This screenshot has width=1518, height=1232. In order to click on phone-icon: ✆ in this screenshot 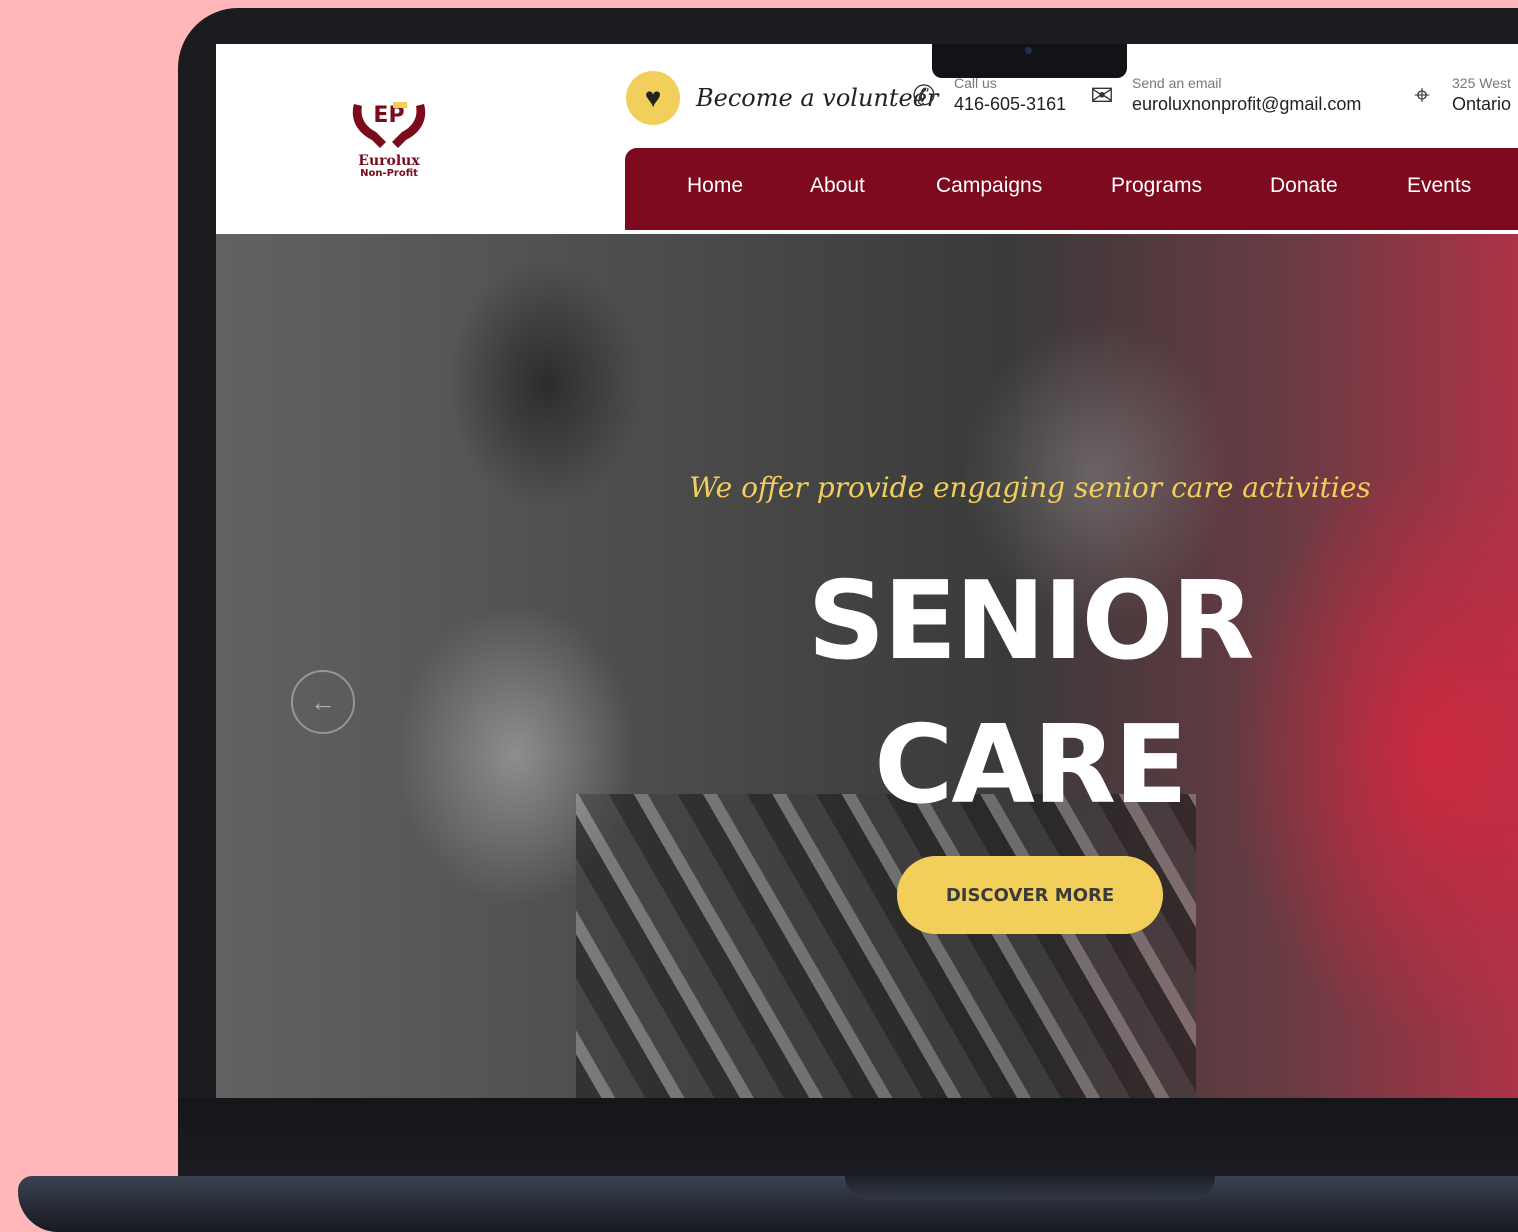, I will do `click(924, 95)`.